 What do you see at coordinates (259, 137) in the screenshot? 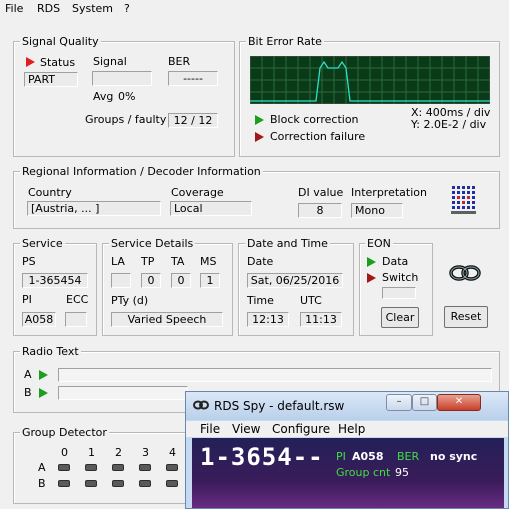
I see `correction-failure-icon` at bounding box center [259, 137].